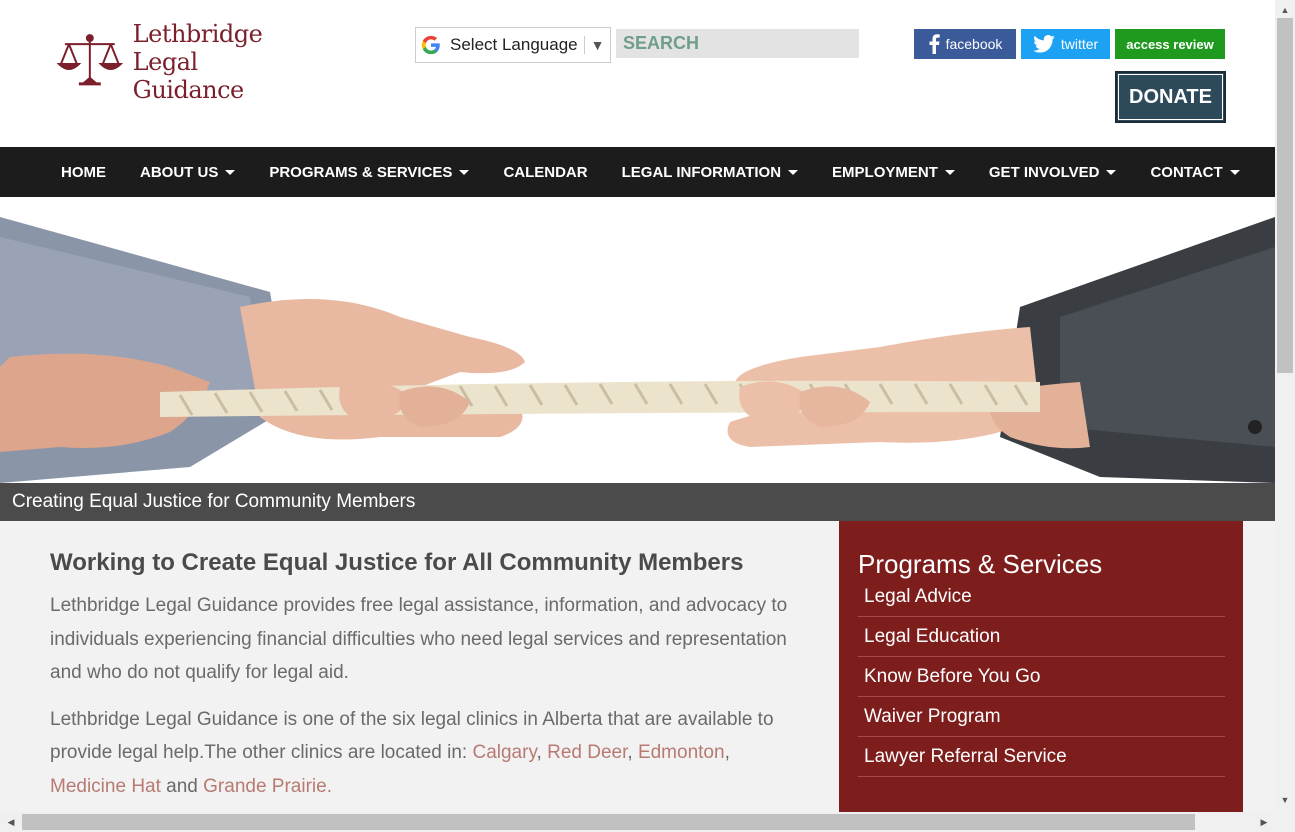 The image size is (1295, 832). I want to click on language-select-label: Select Language, so click(514, 44).